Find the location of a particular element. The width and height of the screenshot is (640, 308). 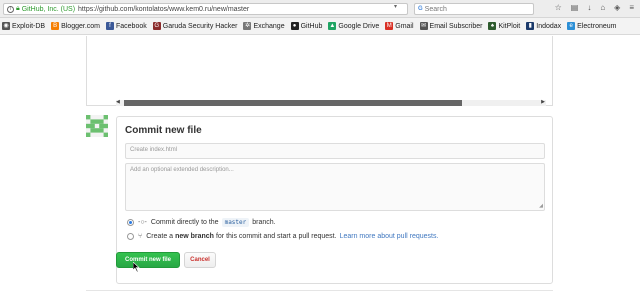

bookmark-label: Indodax is located at coordinates (549, 26).